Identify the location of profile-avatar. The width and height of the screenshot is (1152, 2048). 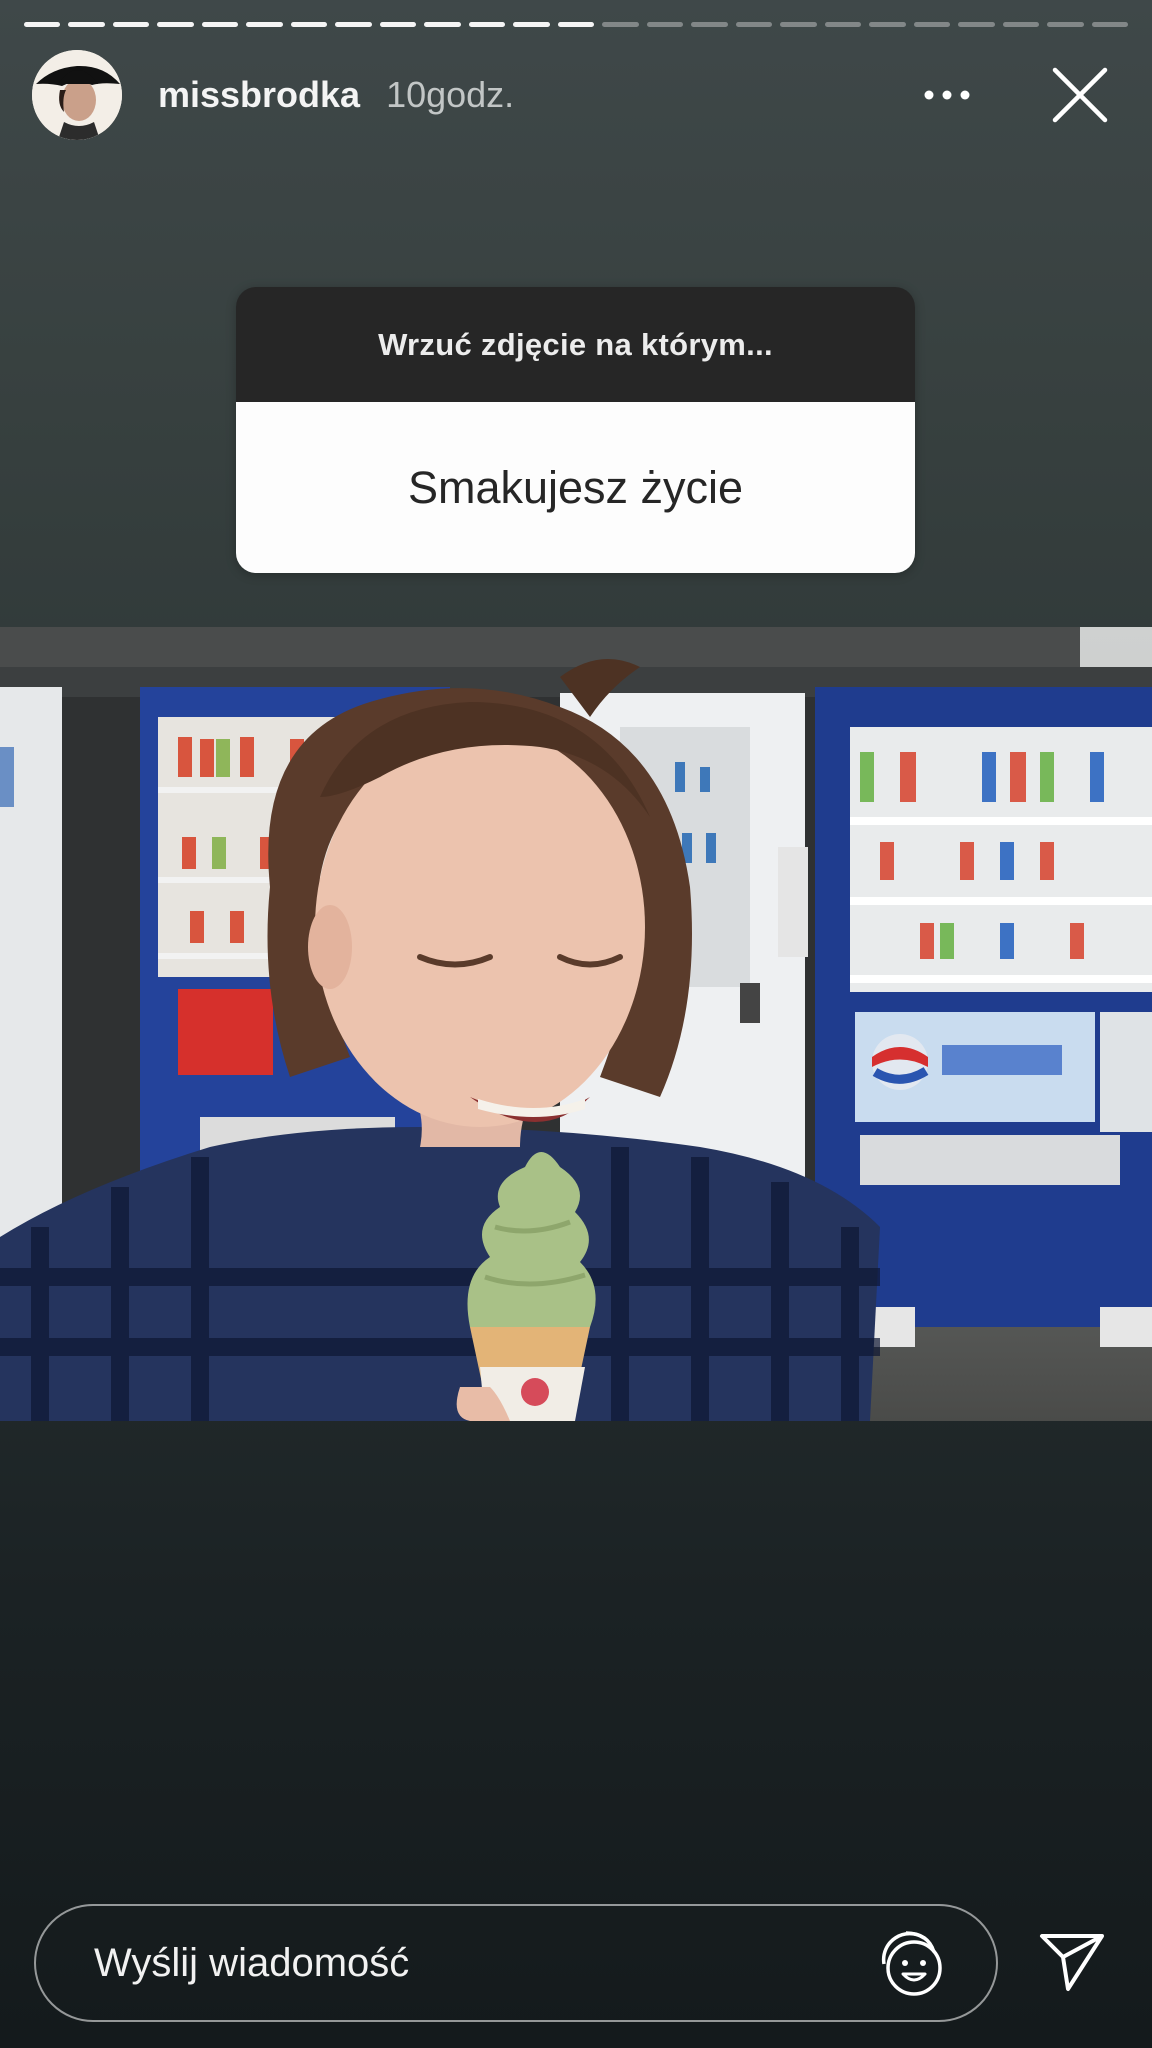
(77, 95).